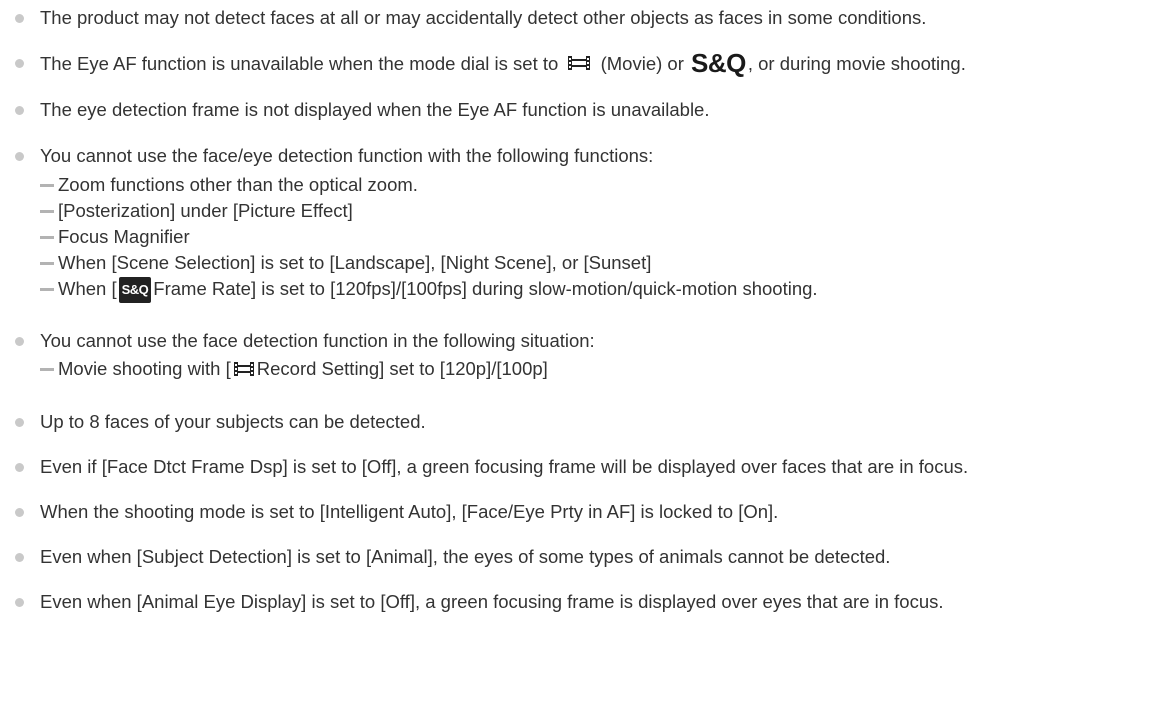 The image size is (1176, 720). What do you see at coordinates (144, 368) in the screenshot?
I see `sub-text: Movie shooting with [` at bounding box center [144, 368].